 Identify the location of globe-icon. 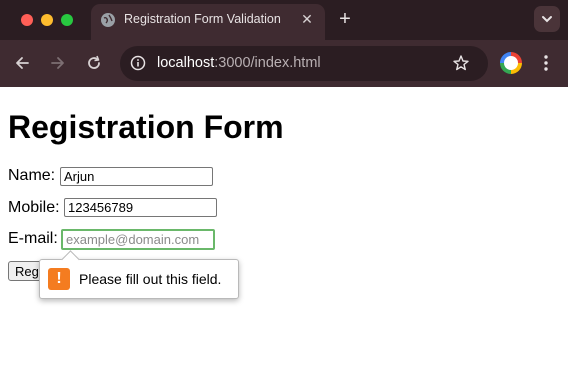
(108, 20).